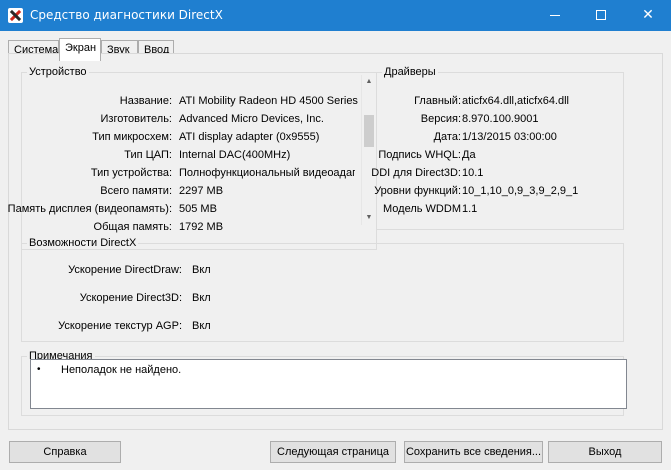 The image size is (671, 470). What do you see at coordinates (469, 155) in the screenshot?
I see `whql-value: Да` at bounding box center [469, 155].